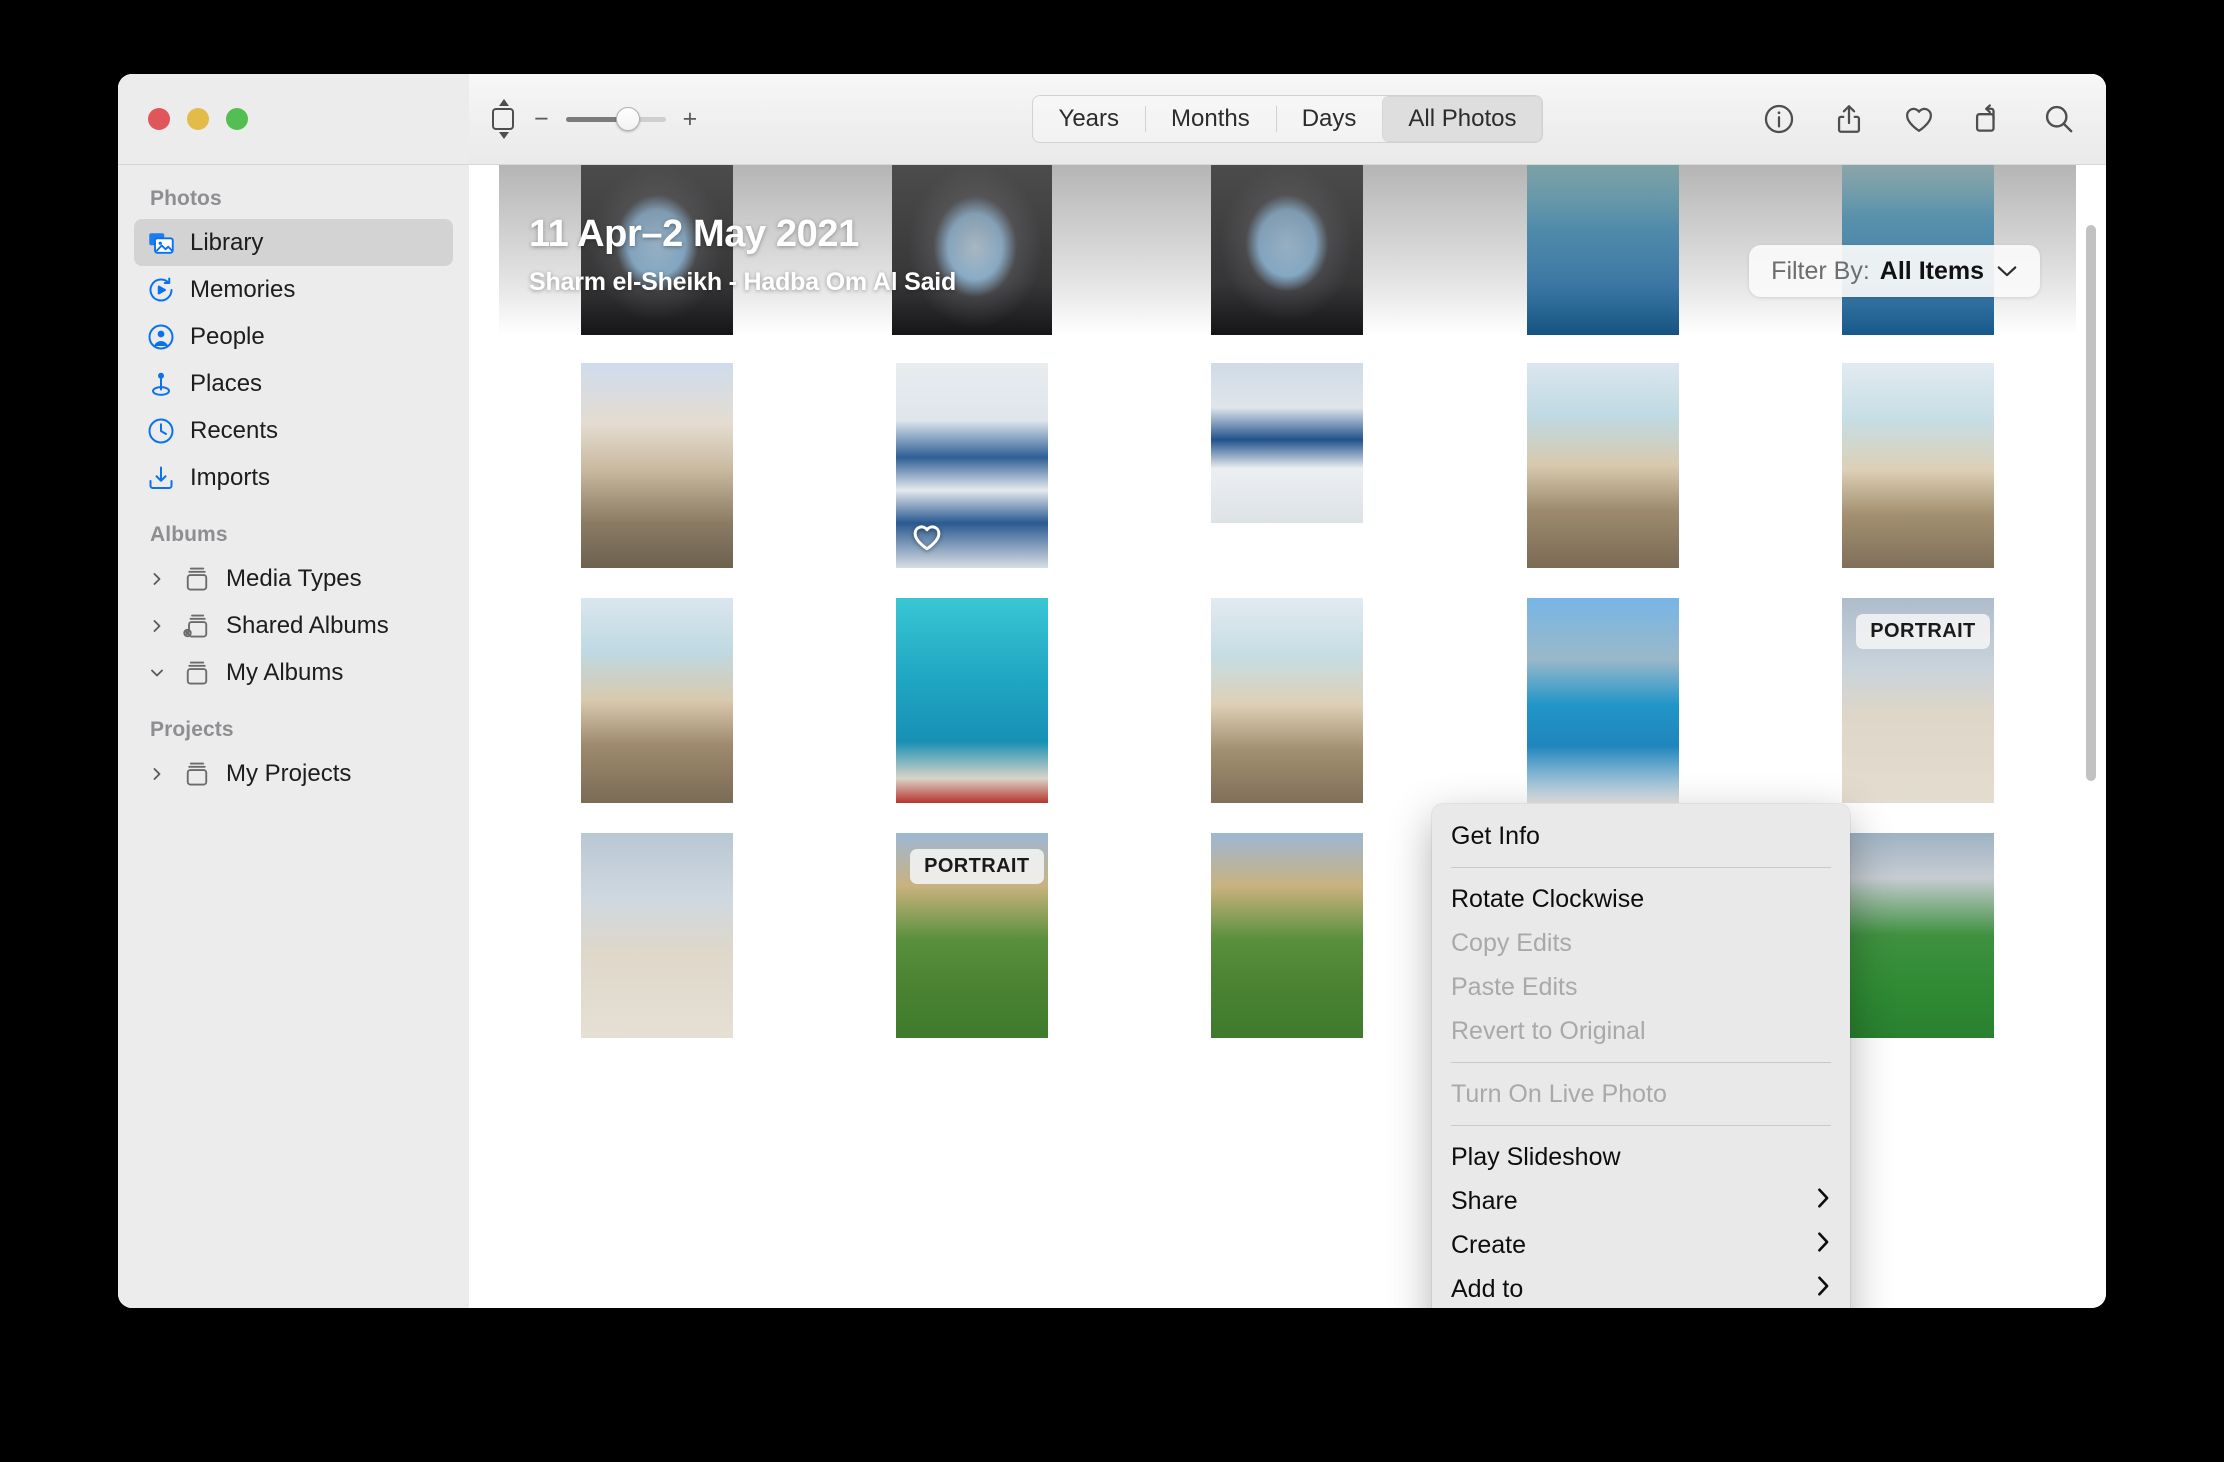 The image size is (2224, 1462). I want to click on vertical-scrollbar, so click(2091, 756).